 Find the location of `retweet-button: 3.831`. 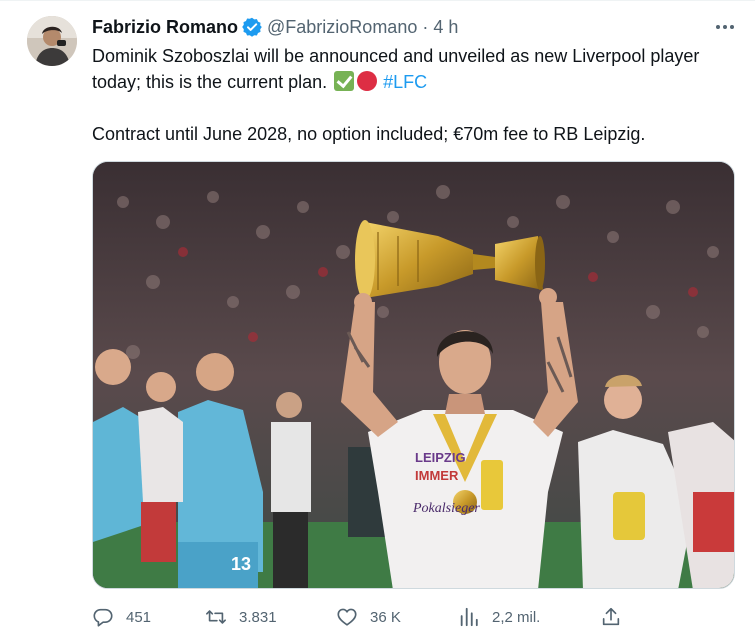

retweet-button: 3.831 is located at coordinates (241, 617).